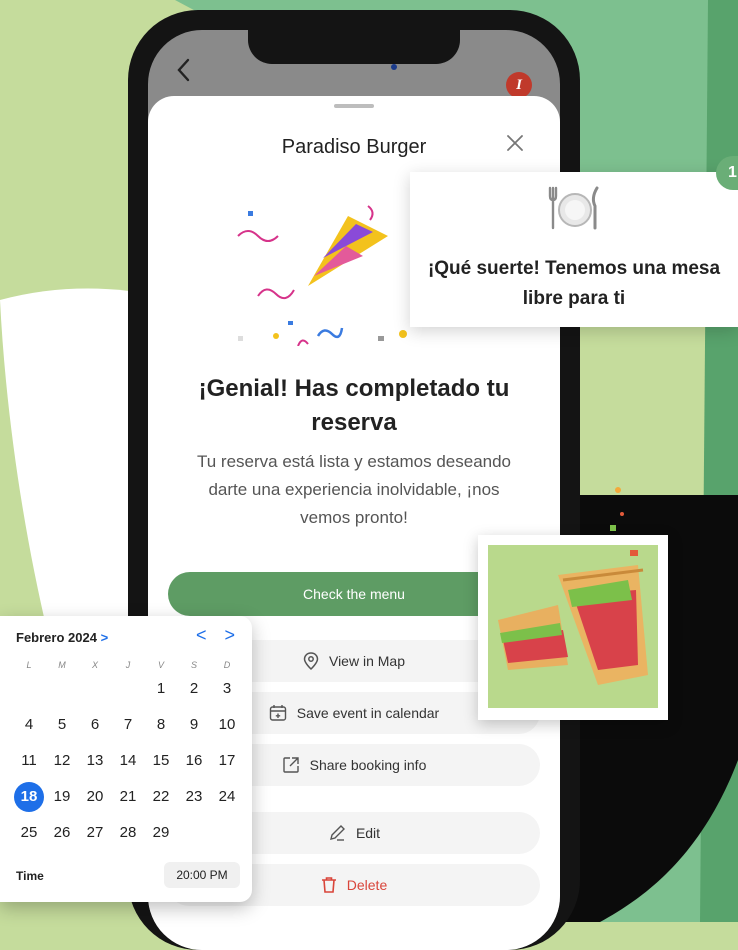  Describe the element at coordinates (202, 875) in the screenshot. I see `time-selector: 20:00 PM` at that location.